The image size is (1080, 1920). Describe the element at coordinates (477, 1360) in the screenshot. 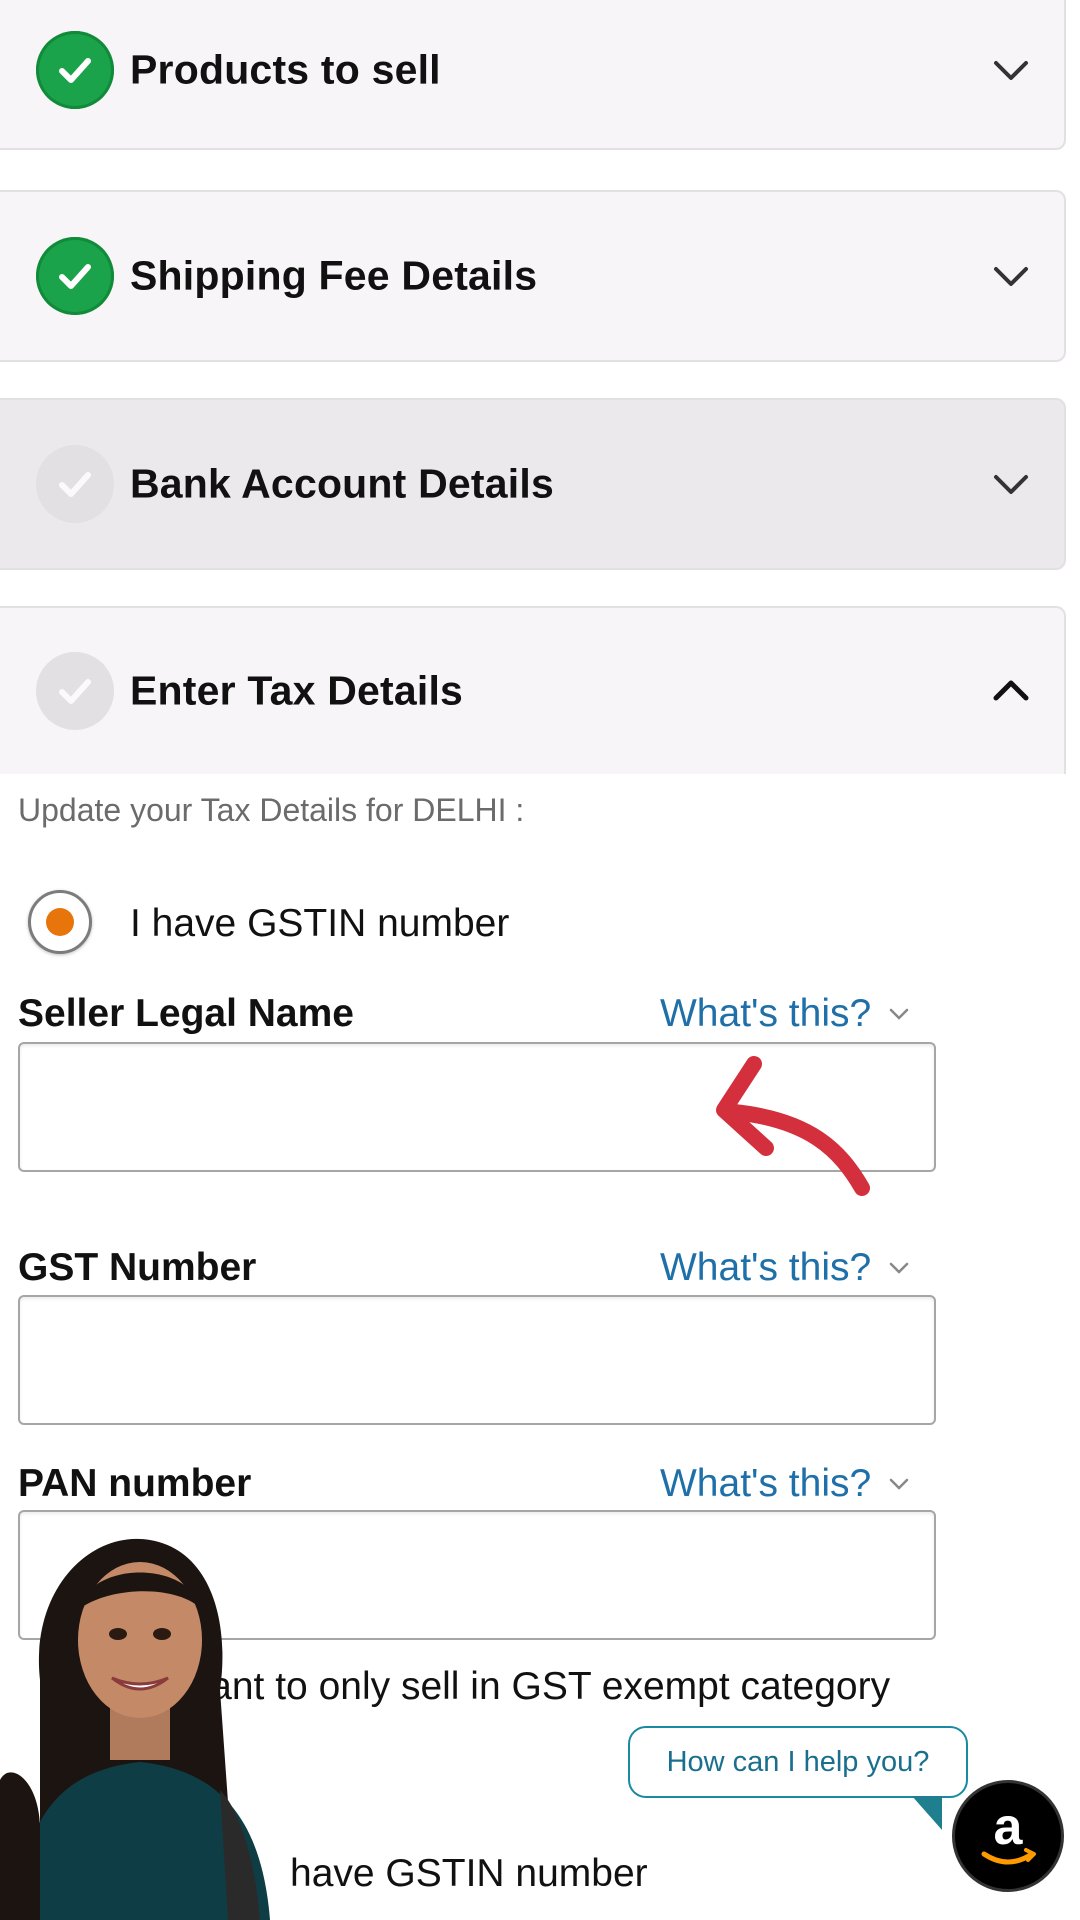

I see `gst-number-input` at that location.